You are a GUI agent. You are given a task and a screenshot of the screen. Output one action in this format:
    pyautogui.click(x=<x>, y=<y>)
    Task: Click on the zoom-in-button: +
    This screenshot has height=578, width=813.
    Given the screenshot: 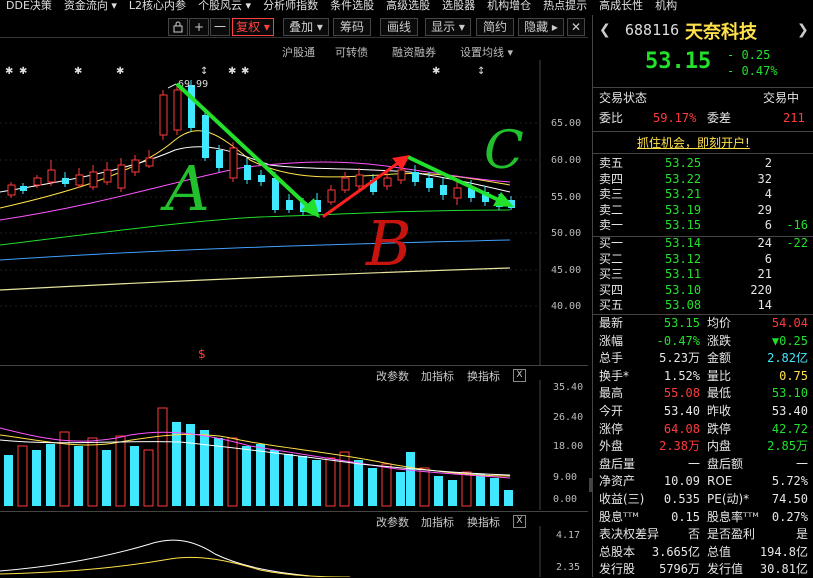 What is the action you would take?
    pyautogui.click(x=199, y=27)
    